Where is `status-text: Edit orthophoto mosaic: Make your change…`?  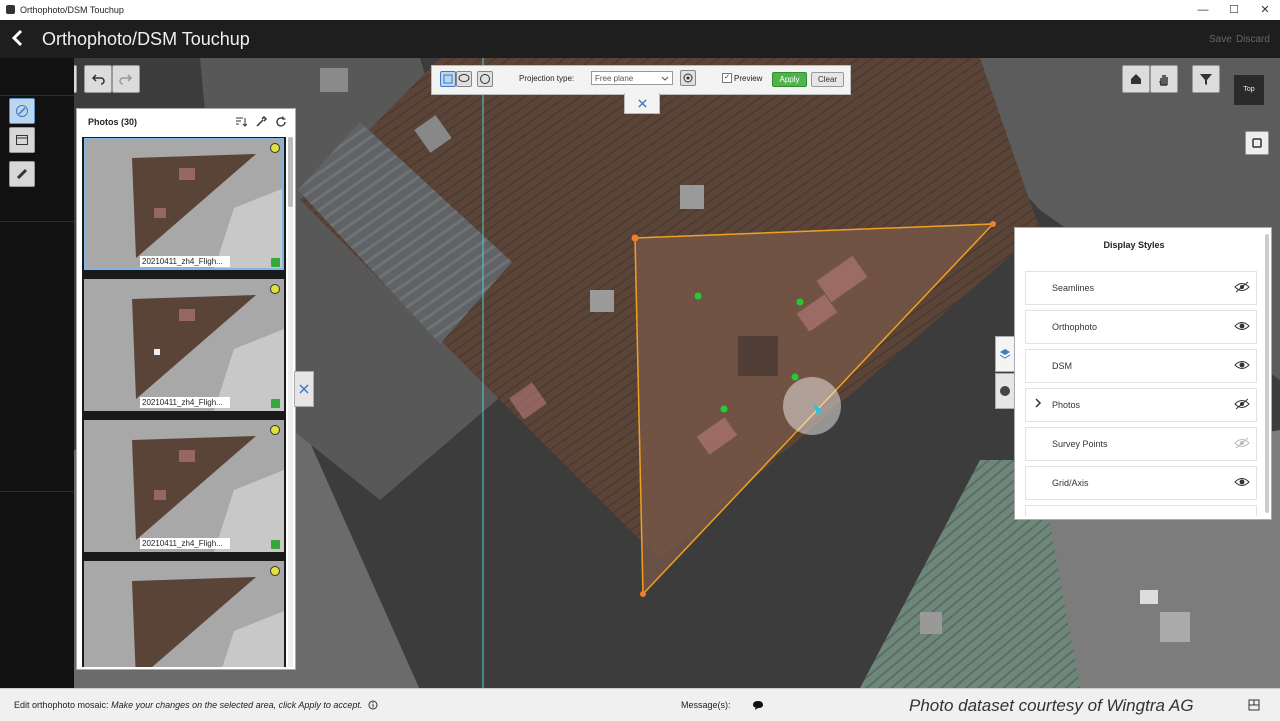 status-text: Edit orthophoto mosaic: Make your change… is located at coordinates (196, 705).